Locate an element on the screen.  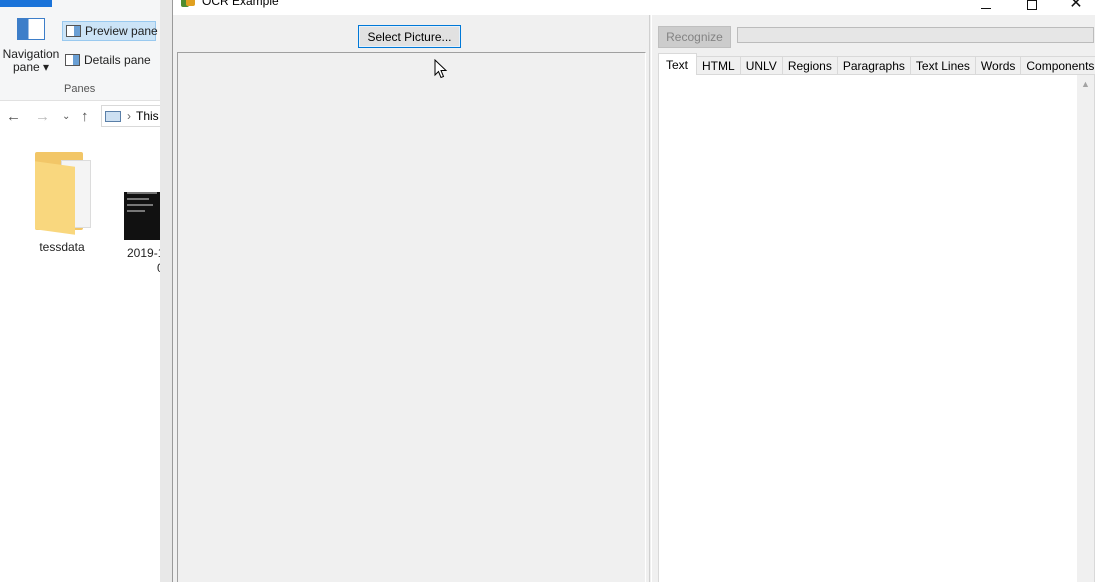
minimize-button is located at coordinates (986, 7).